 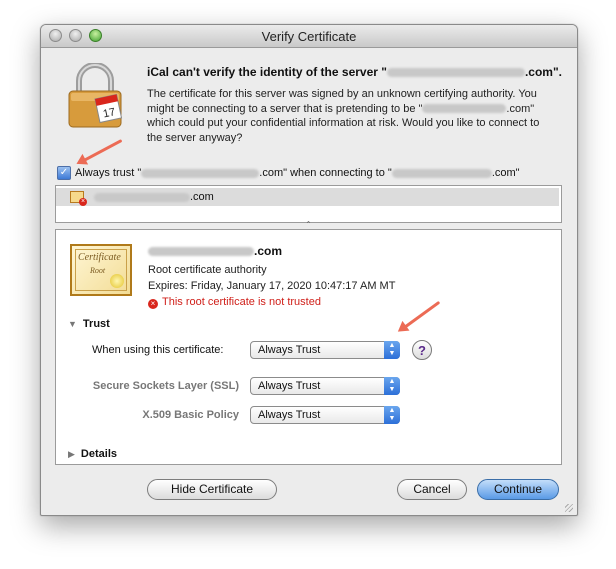 I want to click on when-using-label: When using this certificate:, so click(x=158, y=350).